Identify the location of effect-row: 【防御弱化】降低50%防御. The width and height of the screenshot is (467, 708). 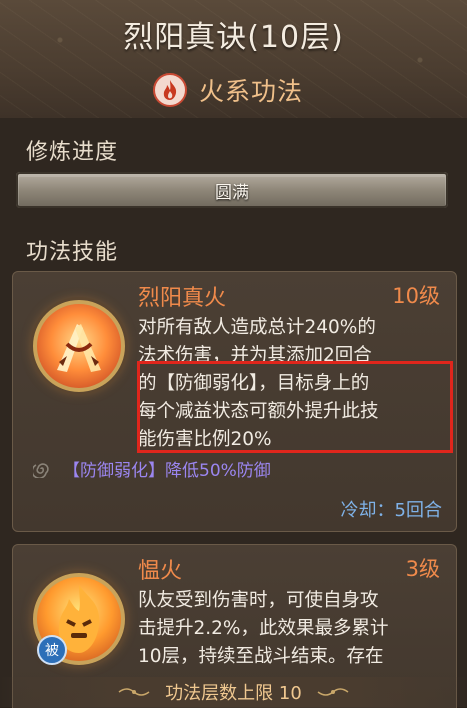
(152, 468).